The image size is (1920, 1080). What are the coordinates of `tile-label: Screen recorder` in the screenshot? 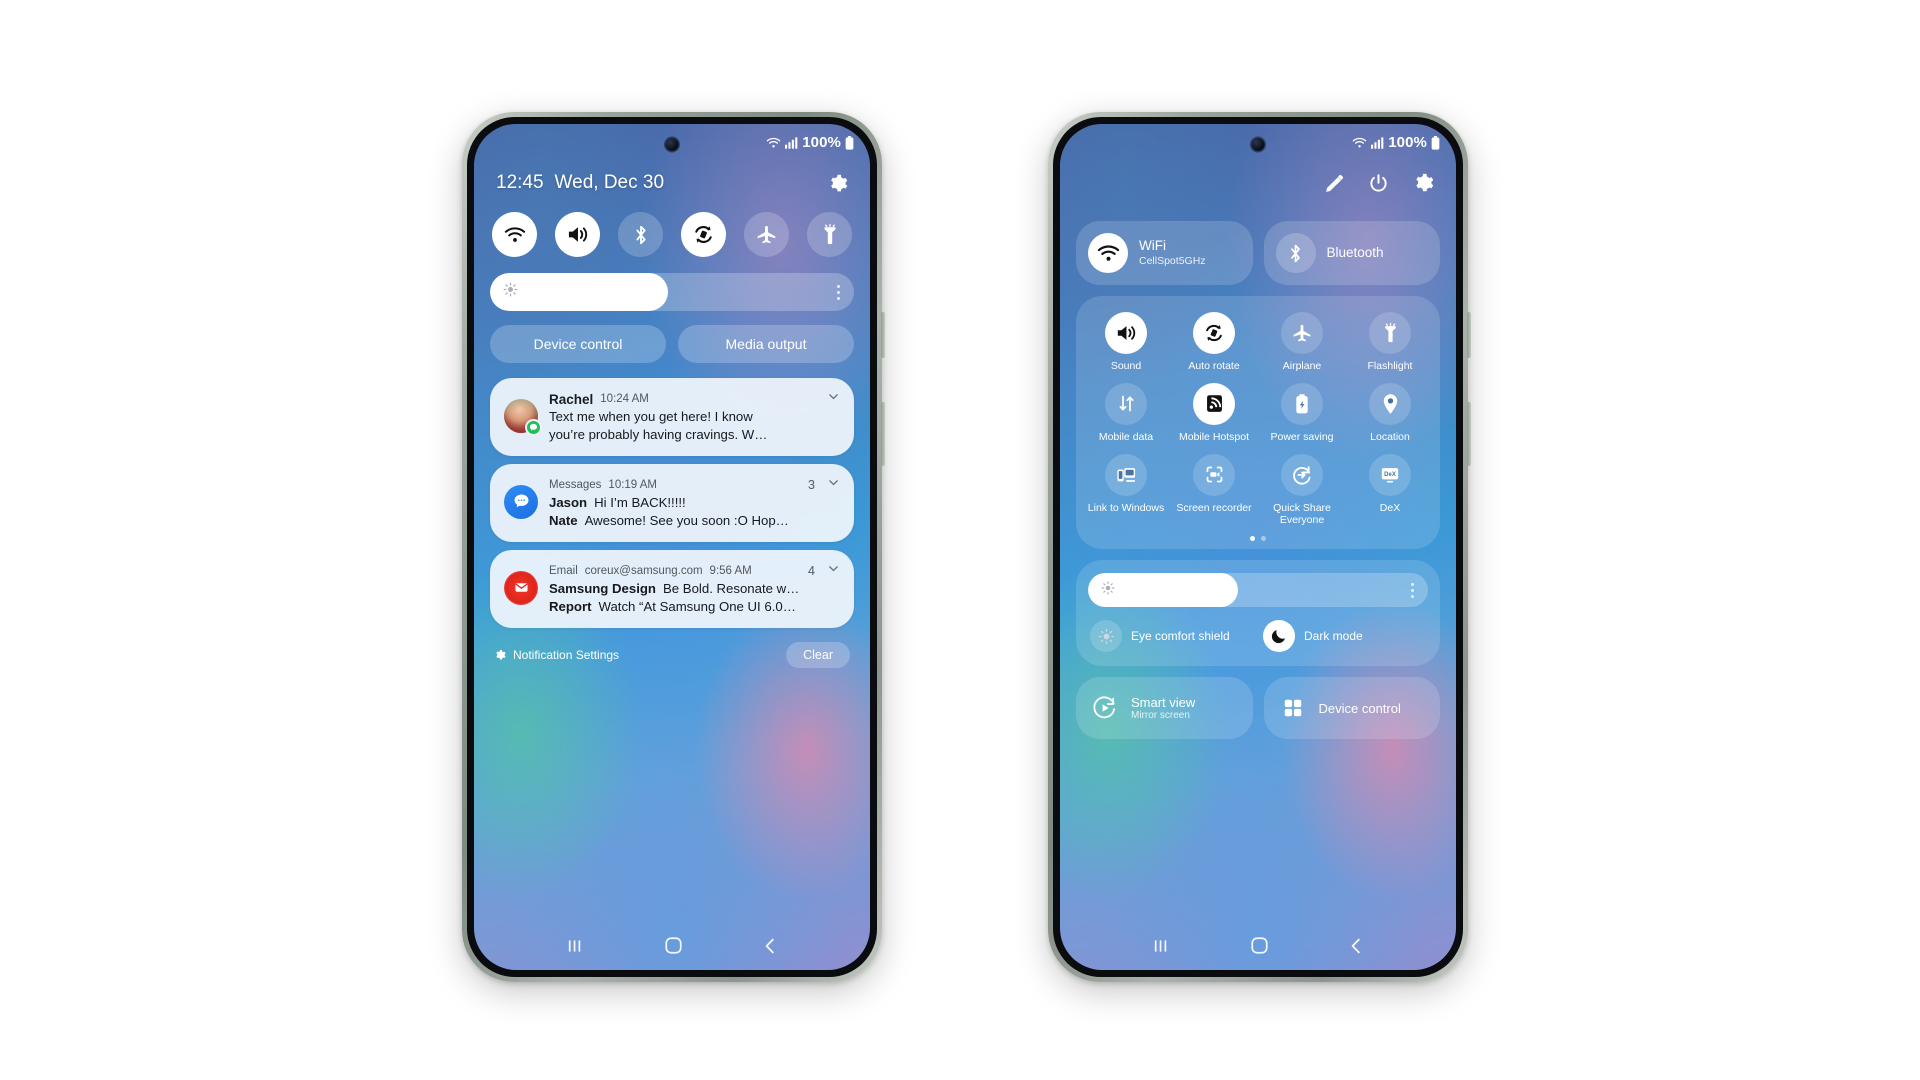 It's located at (1214, 507).